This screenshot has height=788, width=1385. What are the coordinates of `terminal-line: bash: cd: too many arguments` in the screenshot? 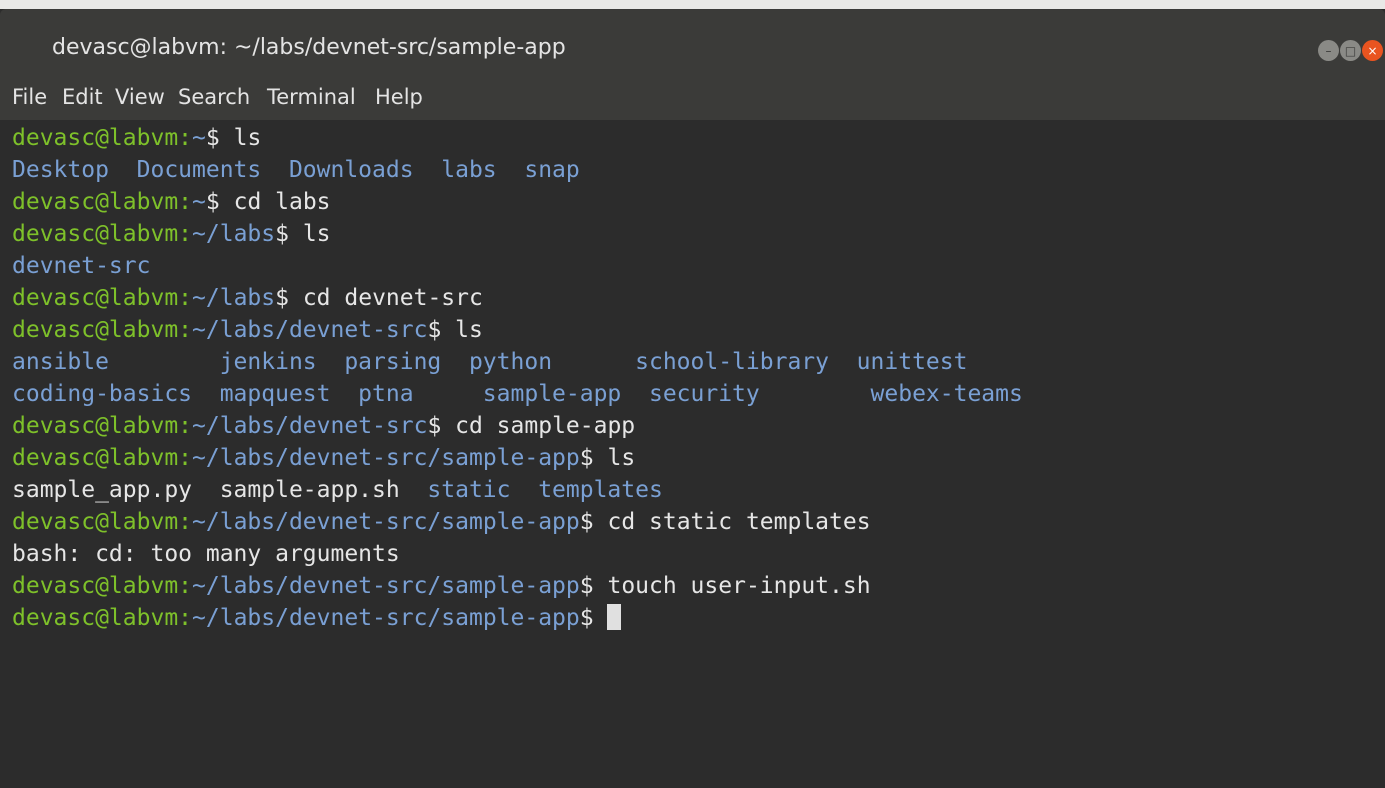 It's located at (206, 554).